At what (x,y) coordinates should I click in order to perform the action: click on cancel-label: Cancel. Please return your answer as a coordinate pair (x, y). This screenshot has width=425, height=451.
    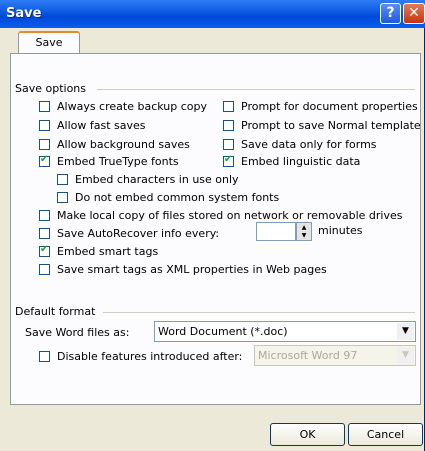
    Looking at the image, I should click on (385, 434).